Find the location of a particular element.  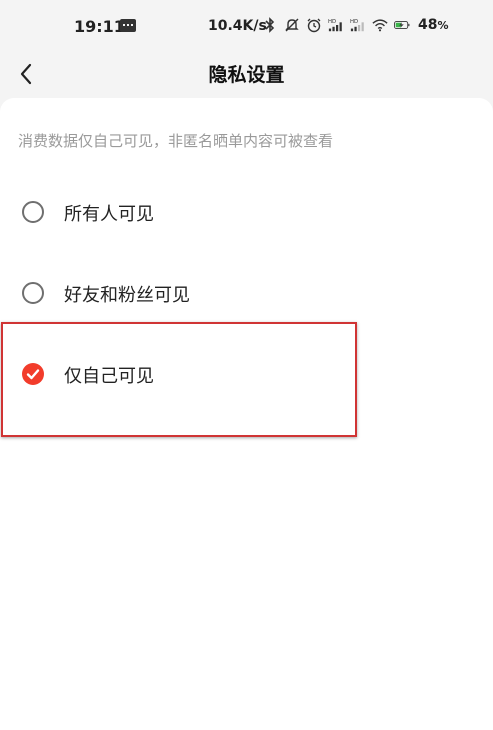

message-icon is located at coordinates (128, 25).